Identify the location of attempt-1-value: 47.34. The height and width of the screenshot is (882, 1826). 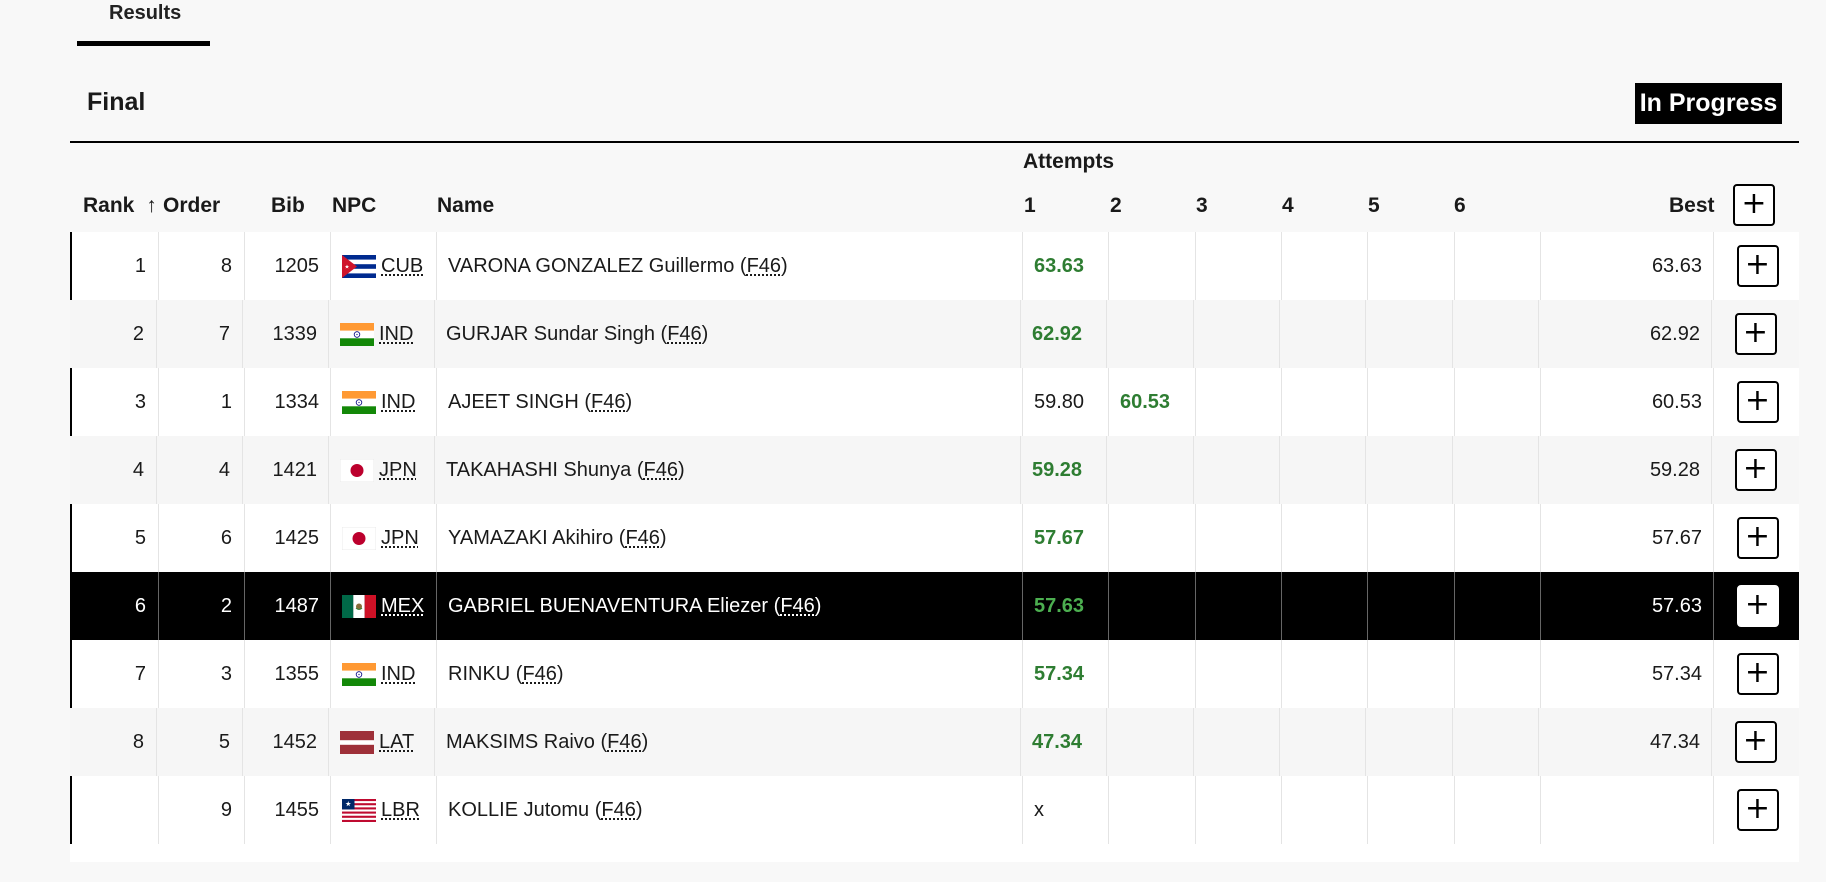
(1057, 741).